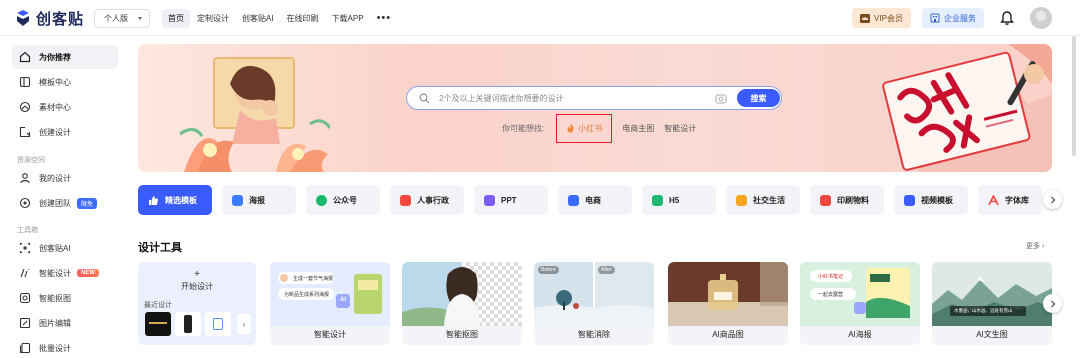  I want to click on tag-solar-term: 生成一套节气海报, so click(313, 279).